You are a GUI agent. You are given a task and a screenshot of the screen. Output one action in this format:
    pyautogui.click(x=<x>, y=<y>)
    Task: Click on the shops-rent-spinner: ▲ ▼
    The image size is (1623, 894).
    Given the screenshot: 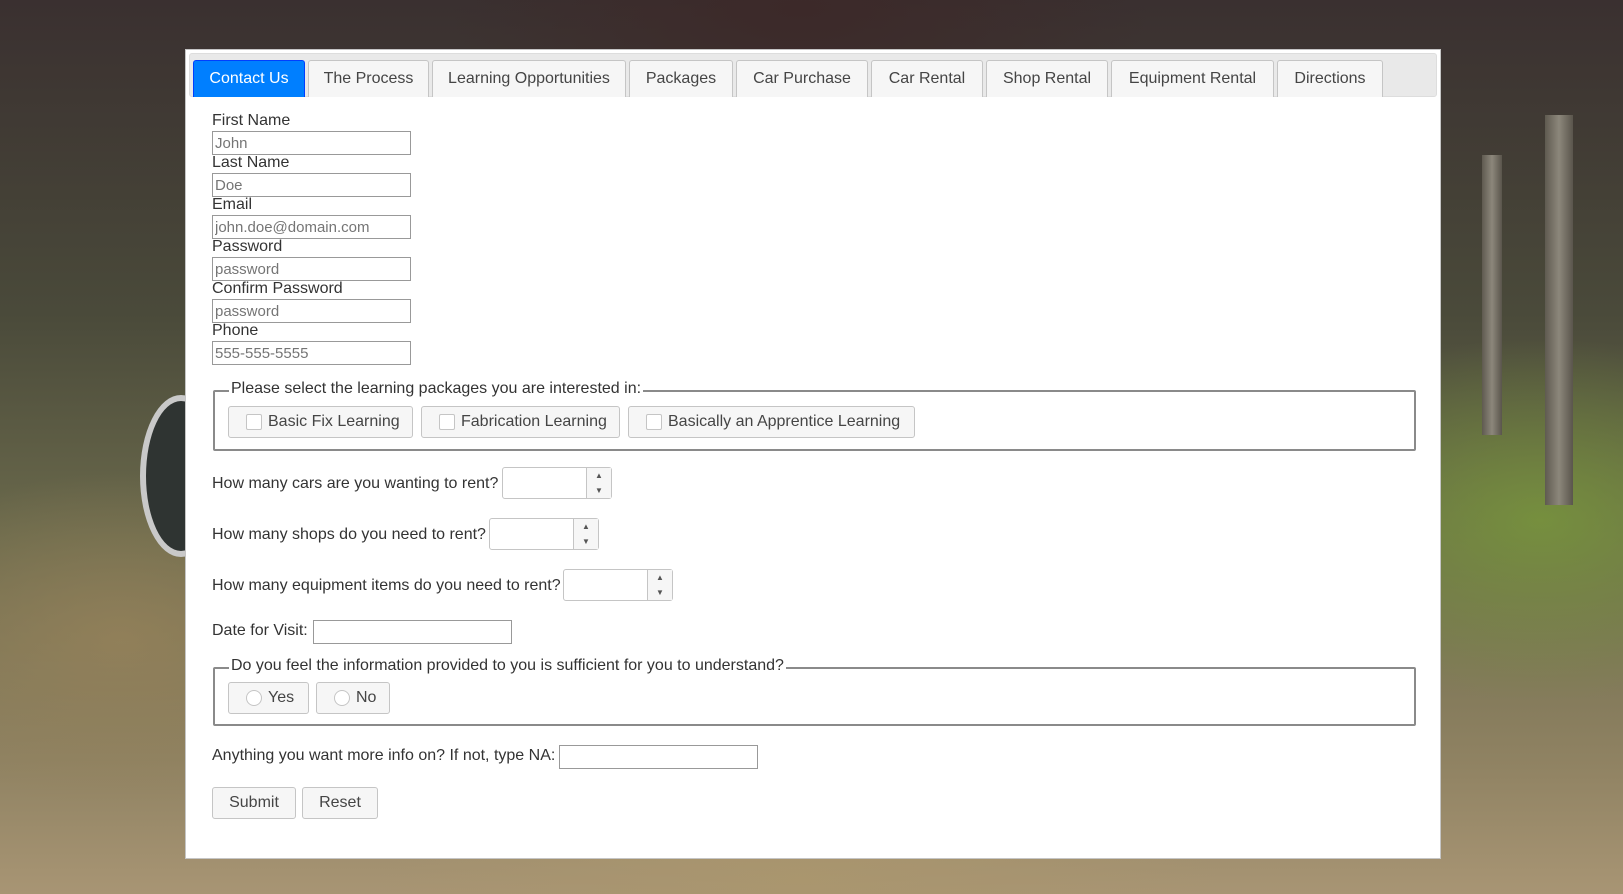 What is the action you would take?
    pyautogui.click(x=544, y=534)
    